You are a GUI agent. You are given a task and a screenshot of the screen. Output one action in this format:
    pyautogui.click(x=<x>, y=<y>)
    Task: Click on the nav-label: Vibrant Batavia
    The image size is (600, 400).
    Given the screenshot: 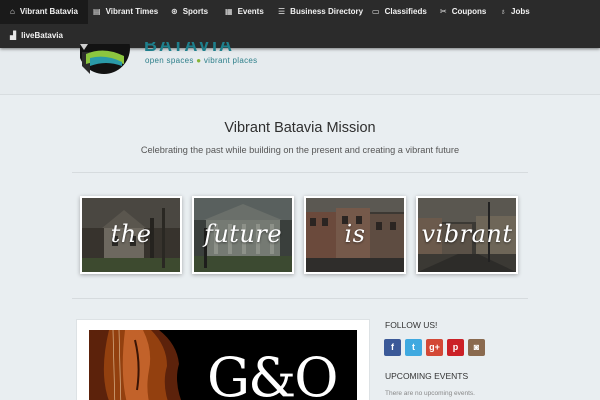 What is the action you would take?
    pyautogui.click(x=48, y=11)
    